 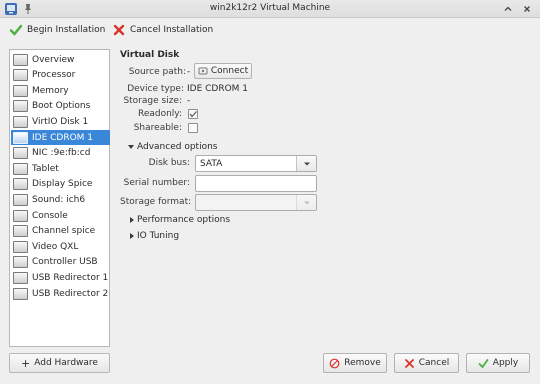 What do you see at coordinates (60, 184) in the screenshot?
I see `sidebar-item: Display Spice` at bounding box center [60, 184].